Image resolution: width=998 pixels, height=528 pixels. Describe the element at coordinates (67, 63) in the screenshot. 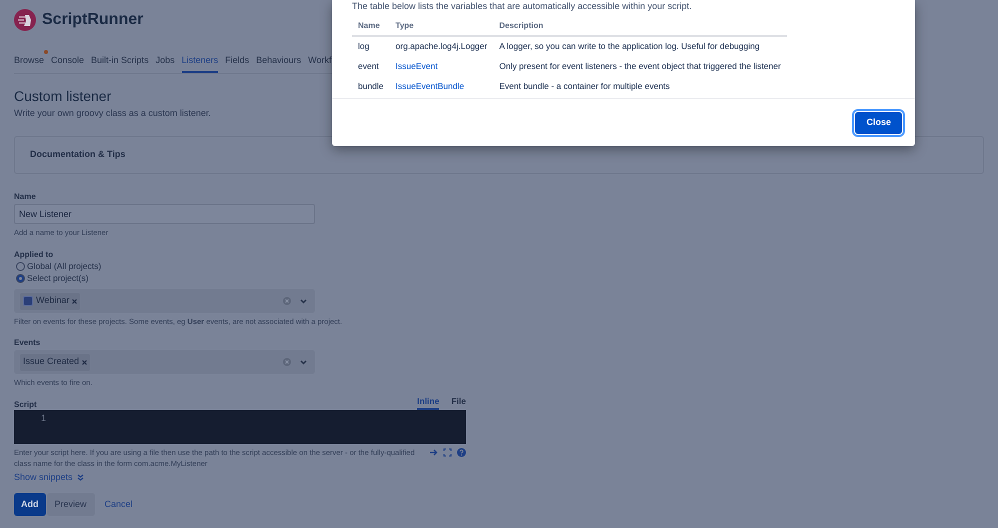

I see `nav-tab: Console` at that location.